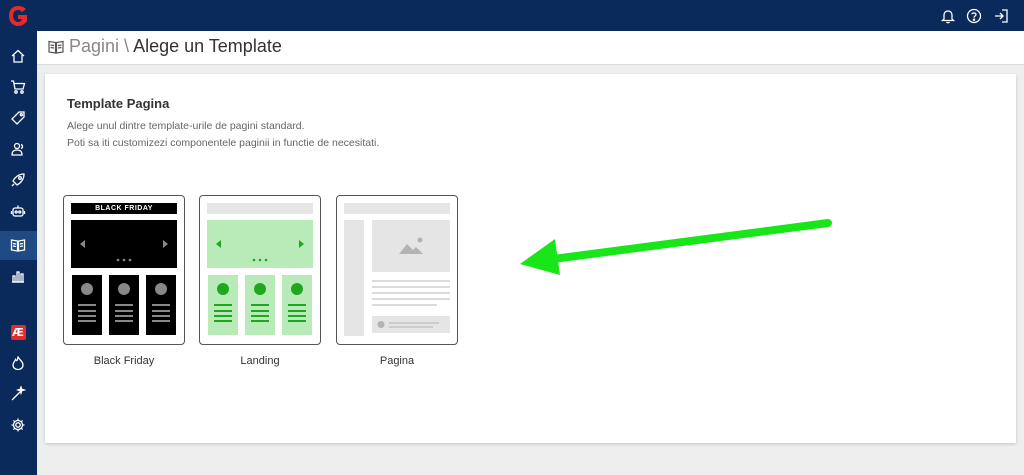 Image resolution: width=1024 pixels, height=475 pixels. Describe the element at coordinates (397, 361) in the screenshot. I see `template-label-pagina: Pagina` at that location.